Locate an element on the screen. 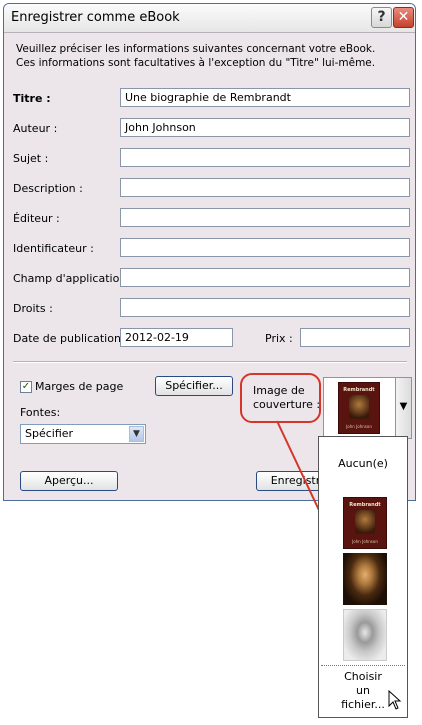  description-label: Description : is located at coordinates (48, 188).